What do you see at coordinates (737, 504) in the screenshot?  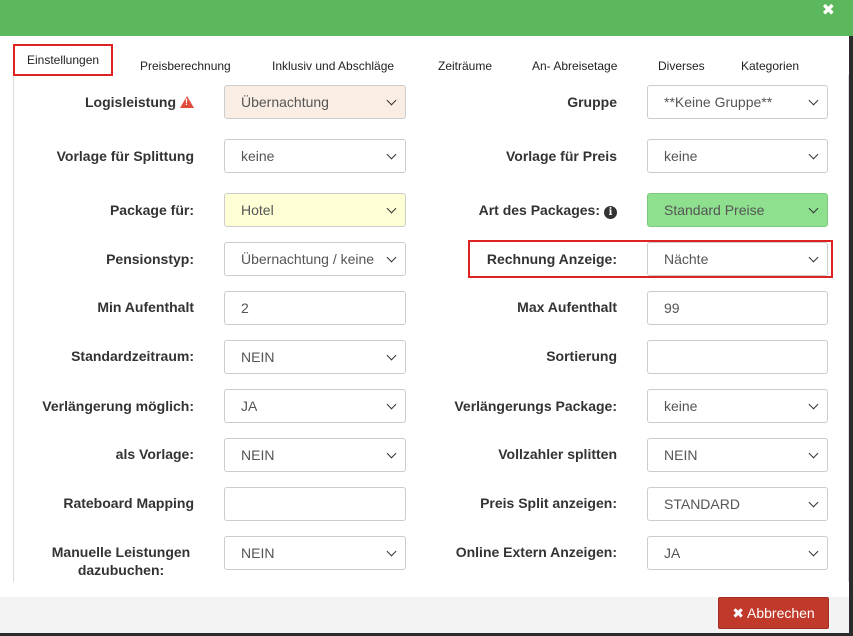 I see `preis-split-anzeigen-select: STANDARD` at bounding box center [737, 504].